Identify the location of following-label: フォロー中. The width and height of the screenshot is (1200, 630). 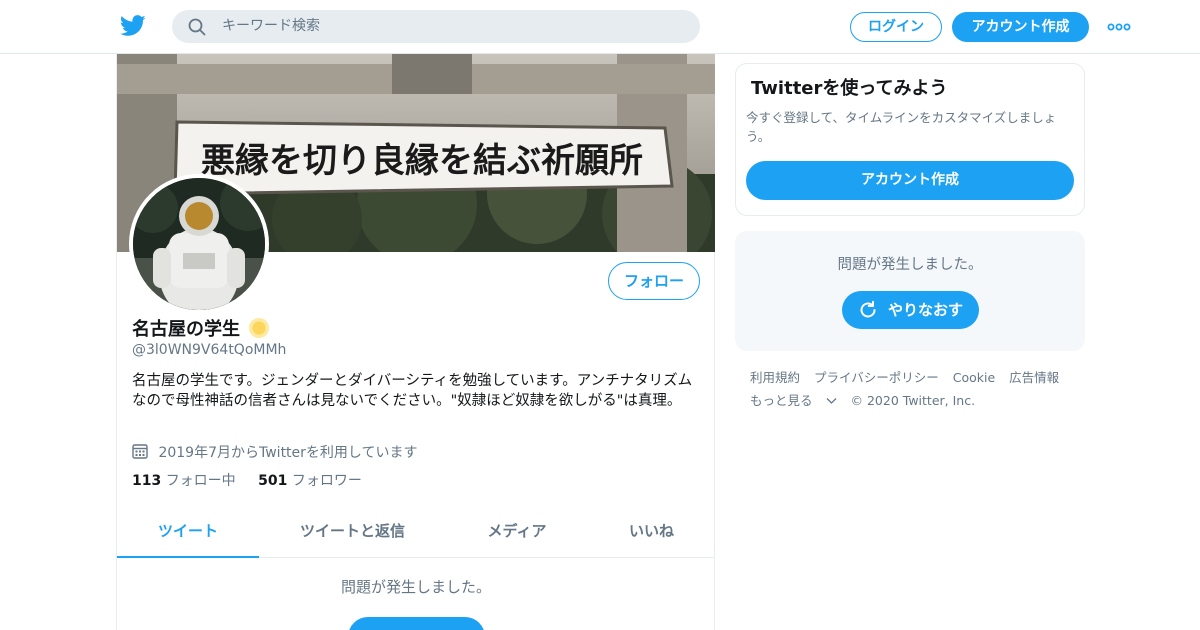
(200, 481).